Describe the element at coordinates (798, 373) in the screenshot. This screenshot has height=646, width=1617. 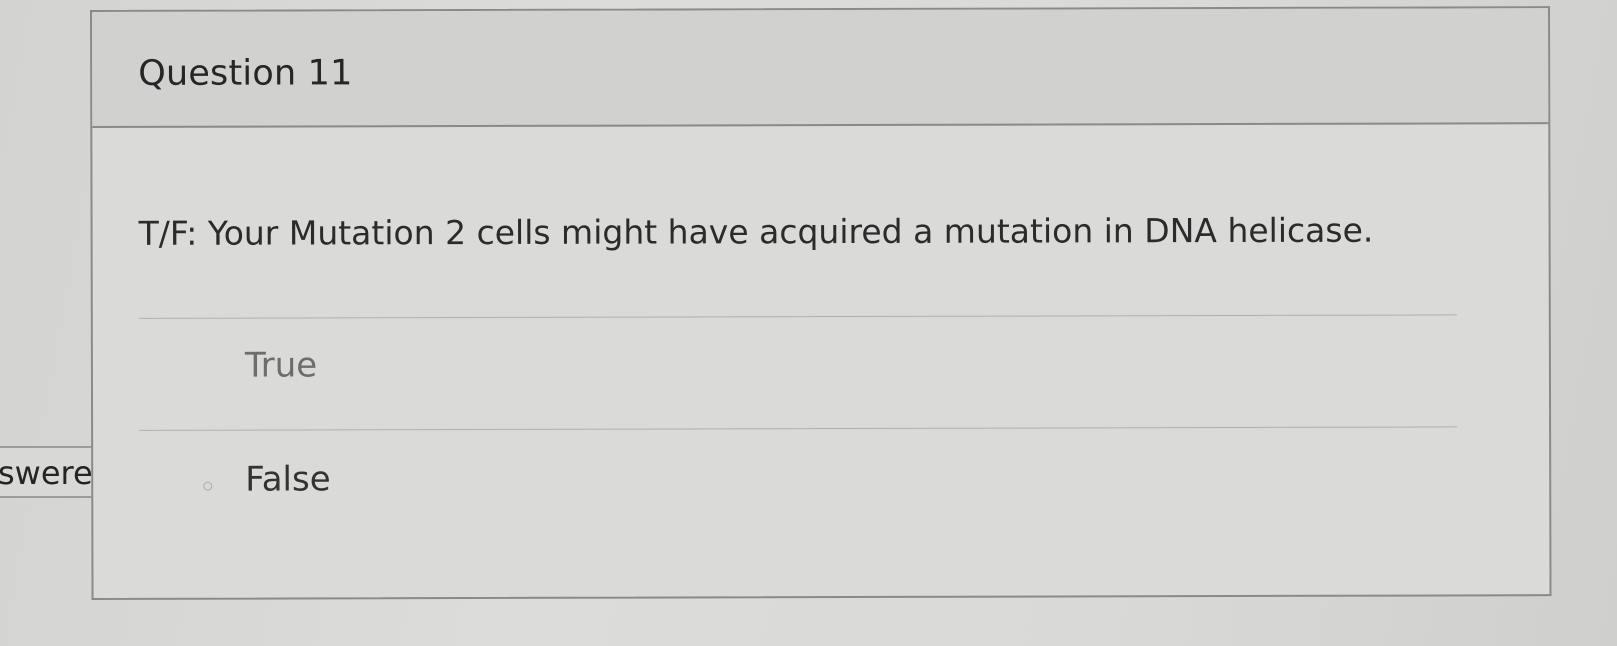
I see `answer-option-true: True` at that location.